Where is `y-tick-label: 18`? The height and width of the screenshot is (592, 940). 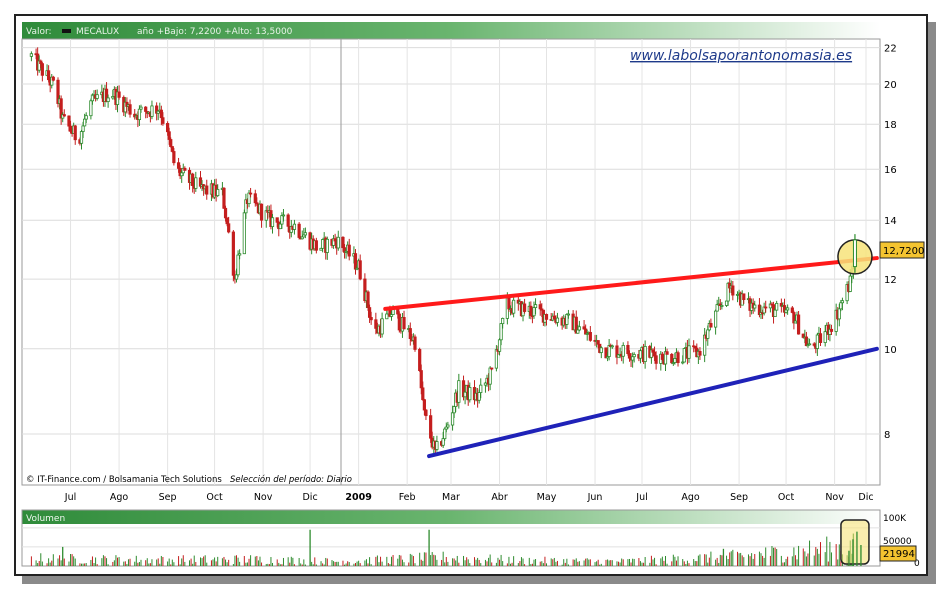
y-tick-label: 18 is located at coordinates (890, 125).